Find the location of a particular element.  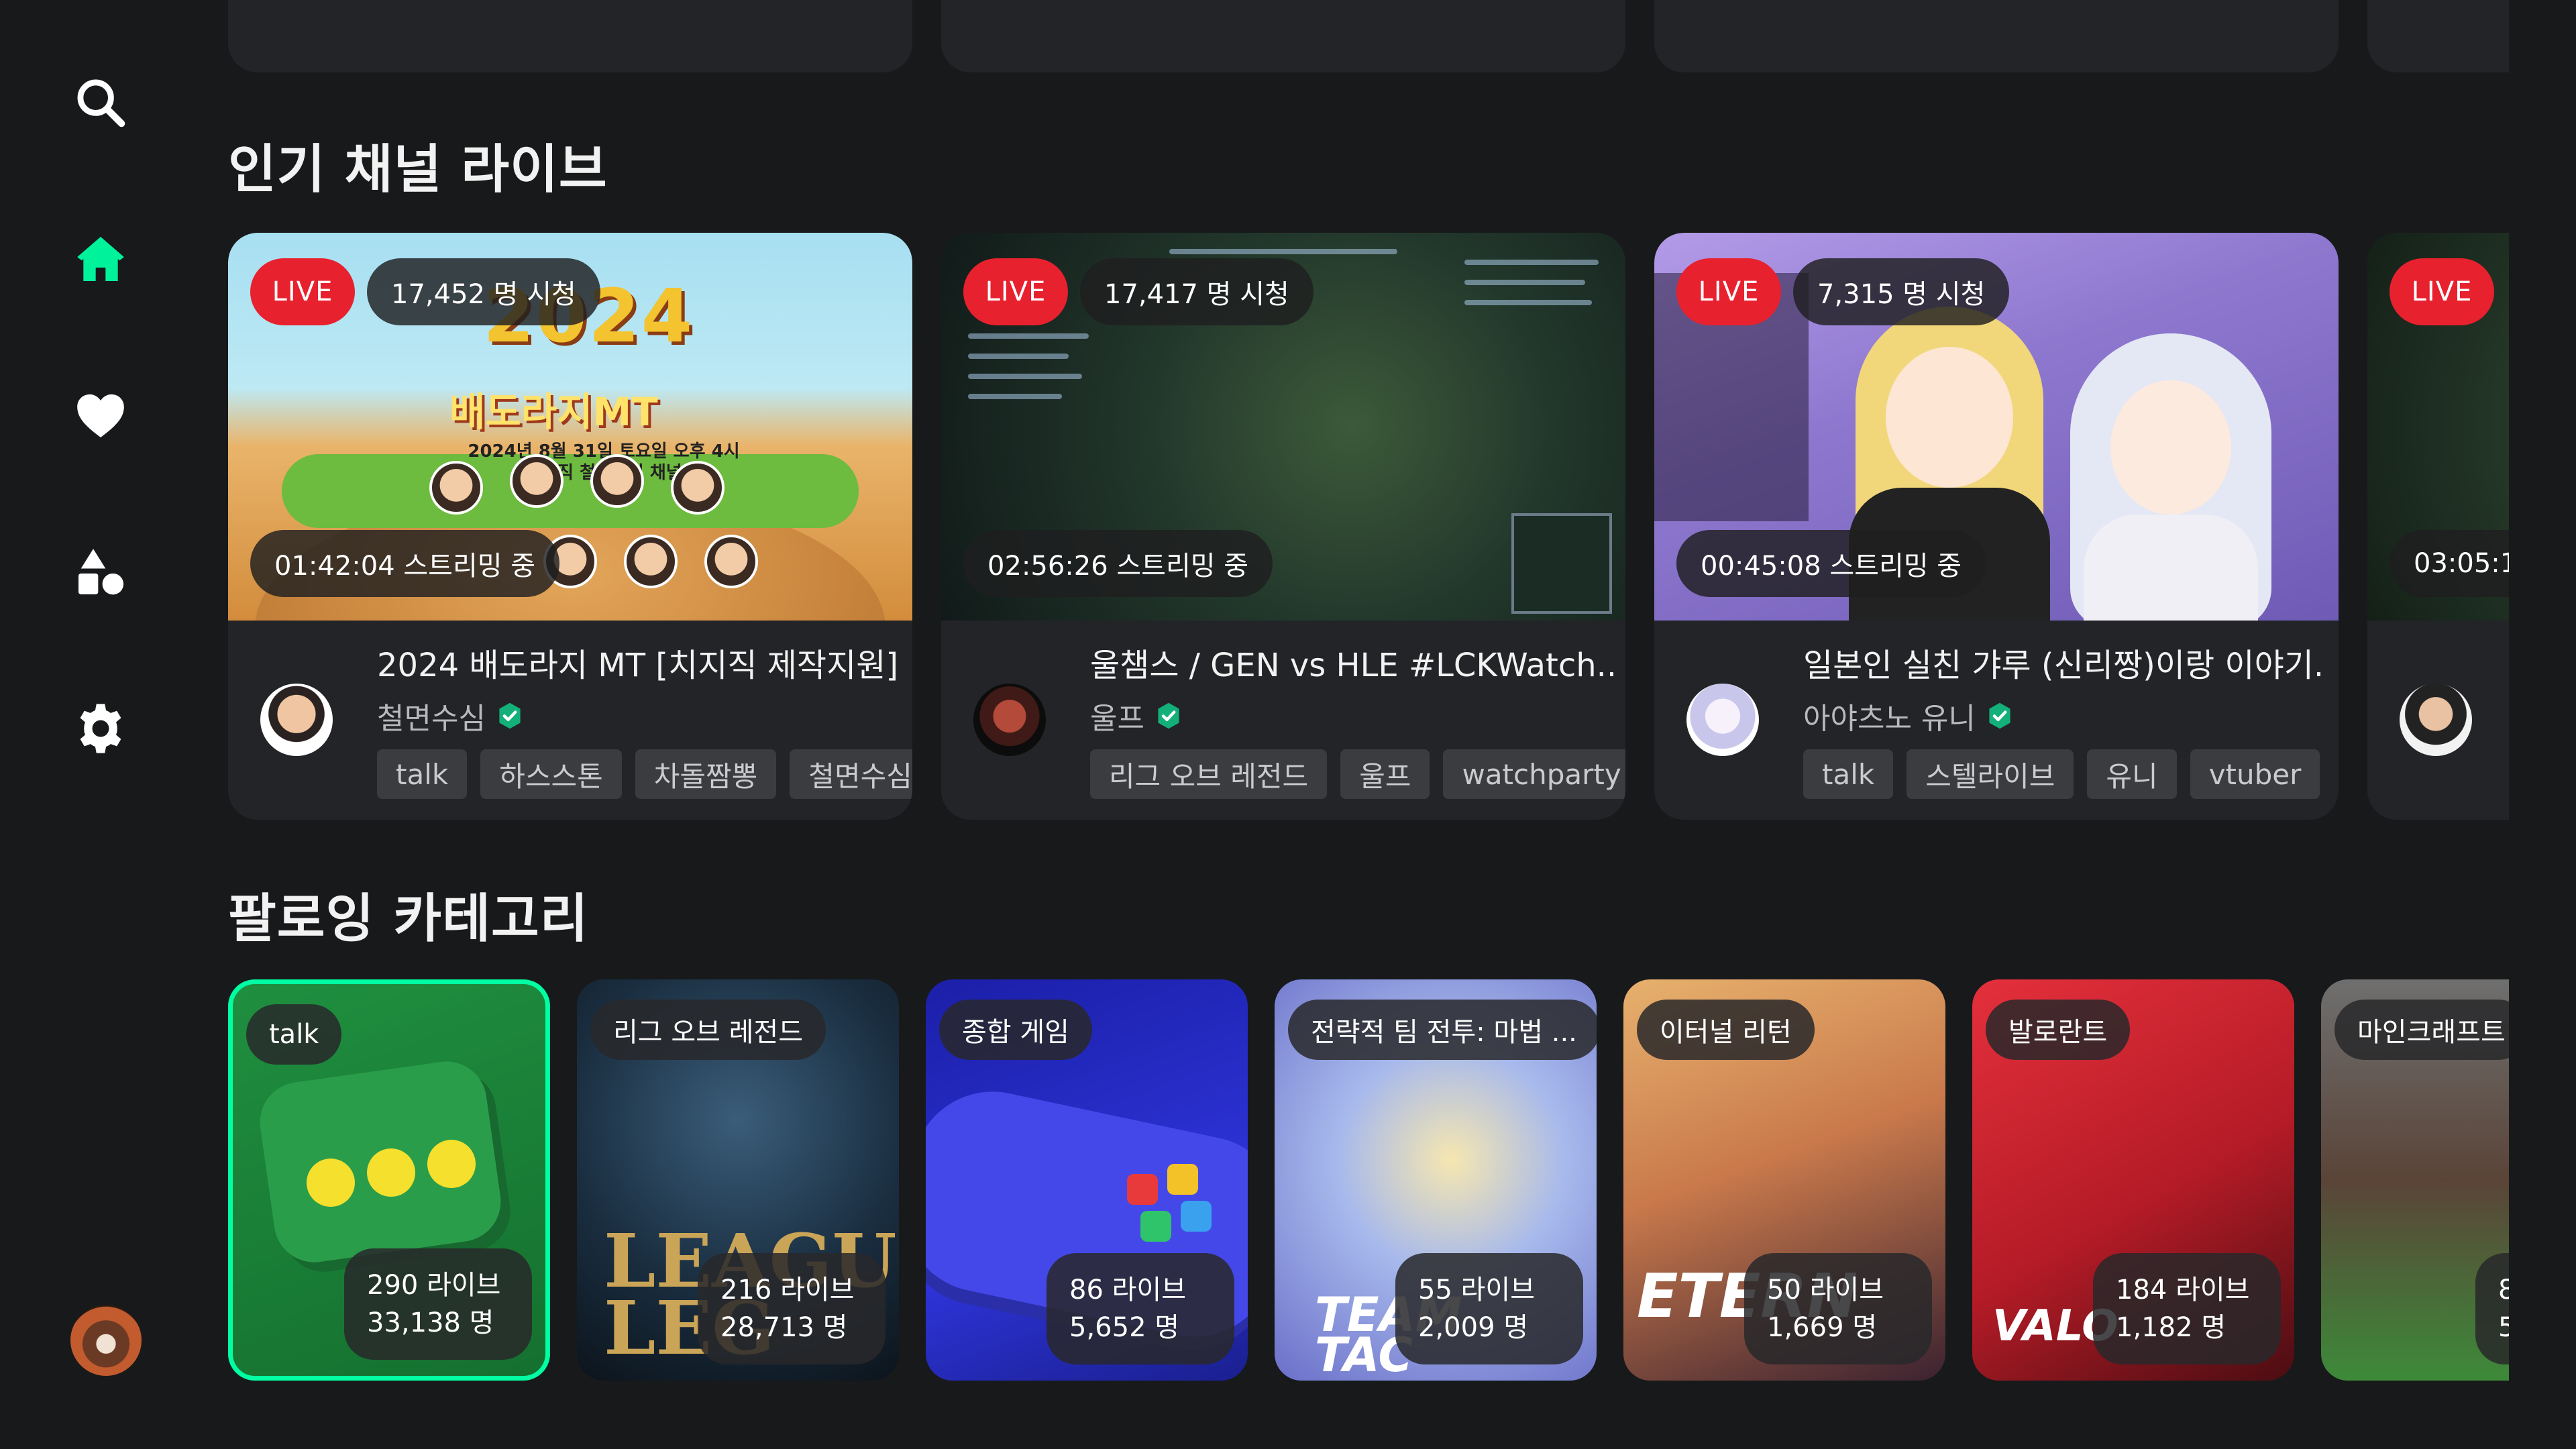

viewer-count: 1,182 명 is located at coordinates (2171, 1327).